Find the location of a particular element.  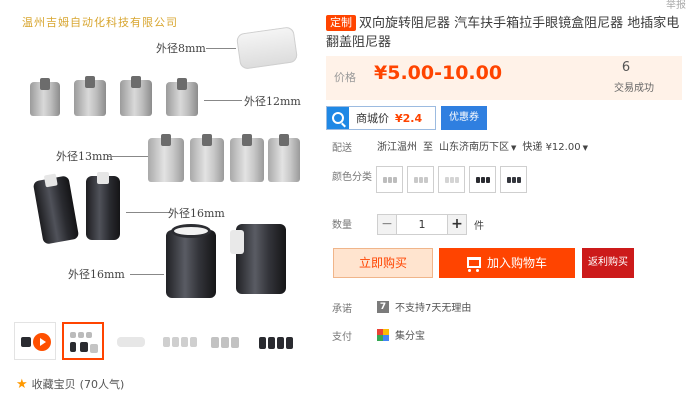

quantity-increment-button: + is located at coordinates (457, 224).